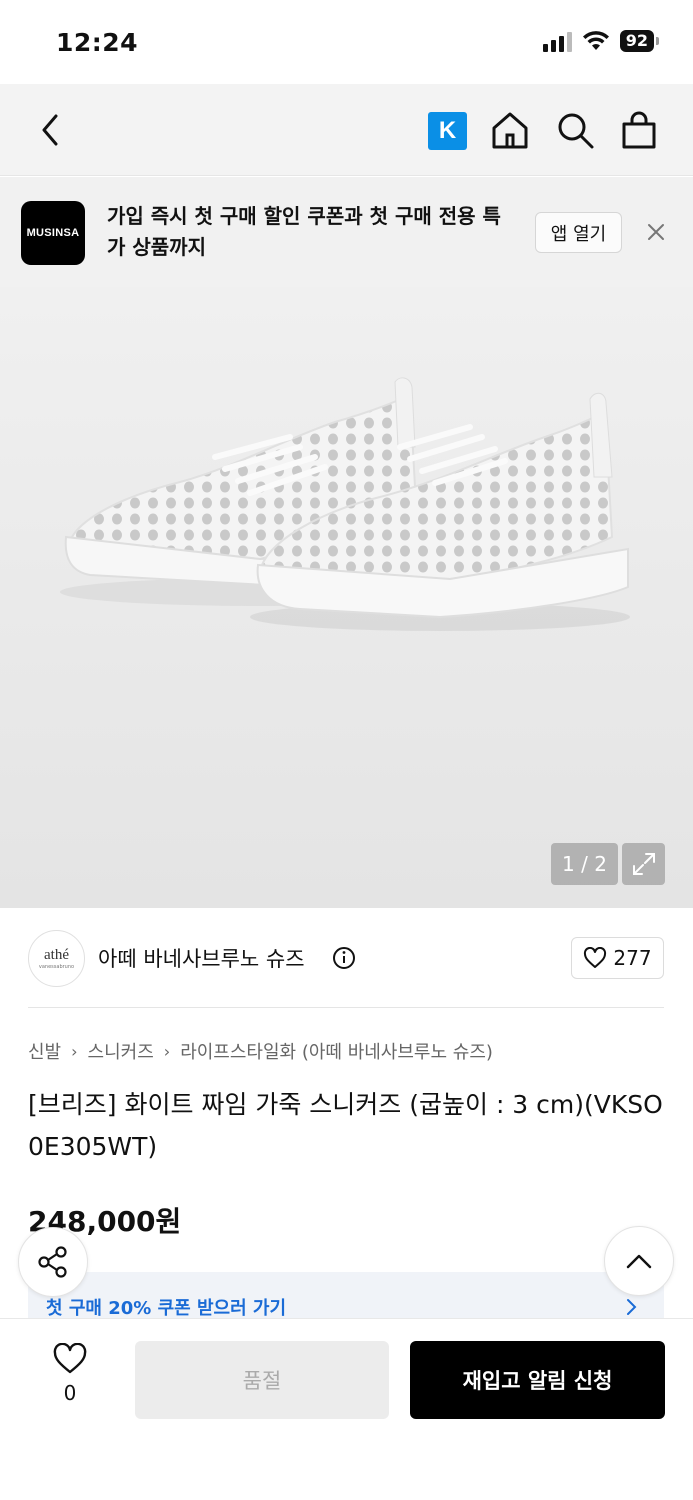 The height and width of the screenshot is (1500, 693). I want to click on expand-icon, so click(643, 864).